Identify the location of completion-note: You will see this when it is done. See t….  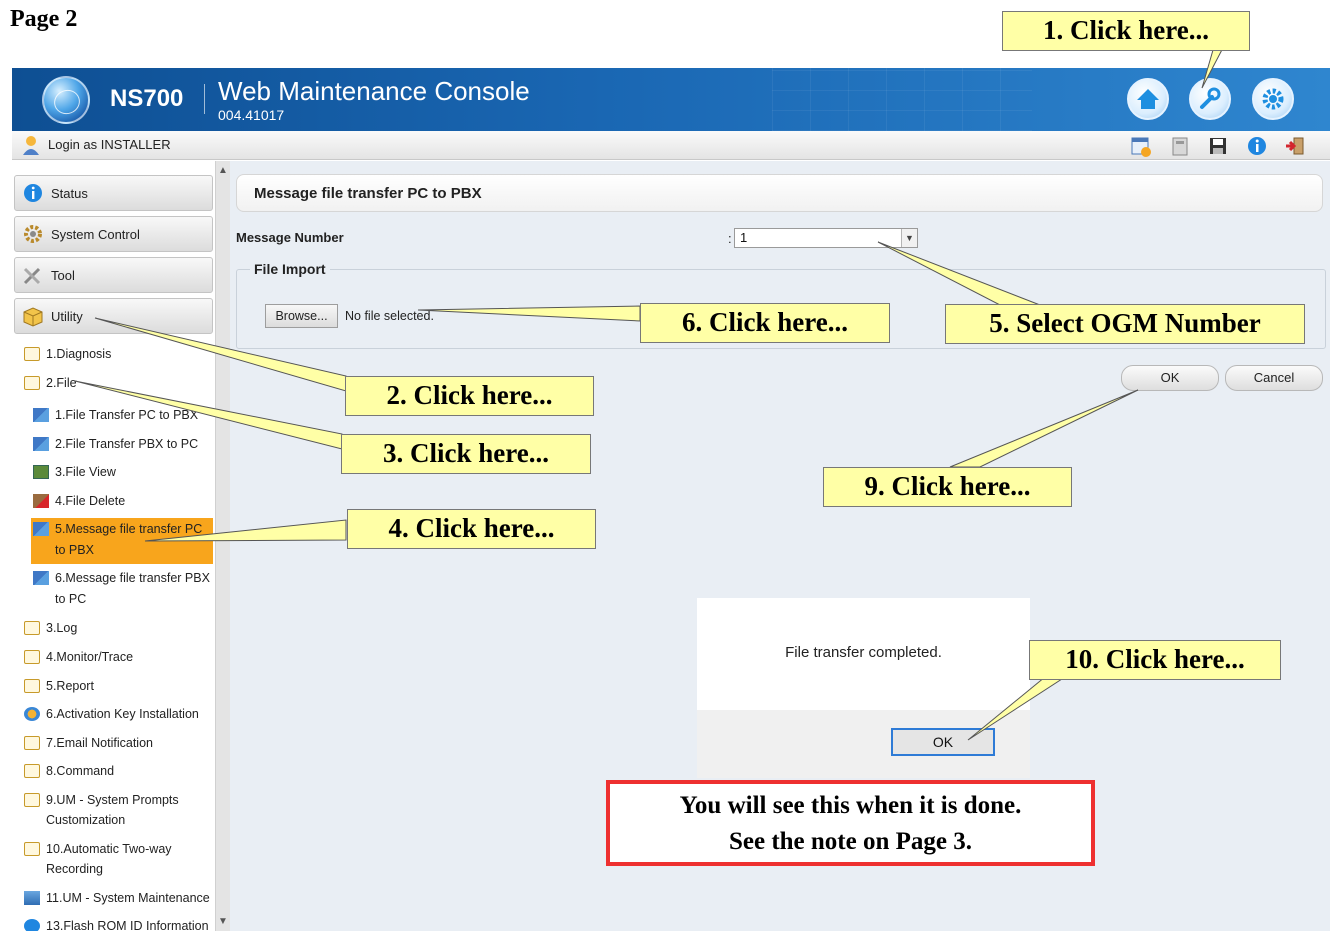
(850, 823).